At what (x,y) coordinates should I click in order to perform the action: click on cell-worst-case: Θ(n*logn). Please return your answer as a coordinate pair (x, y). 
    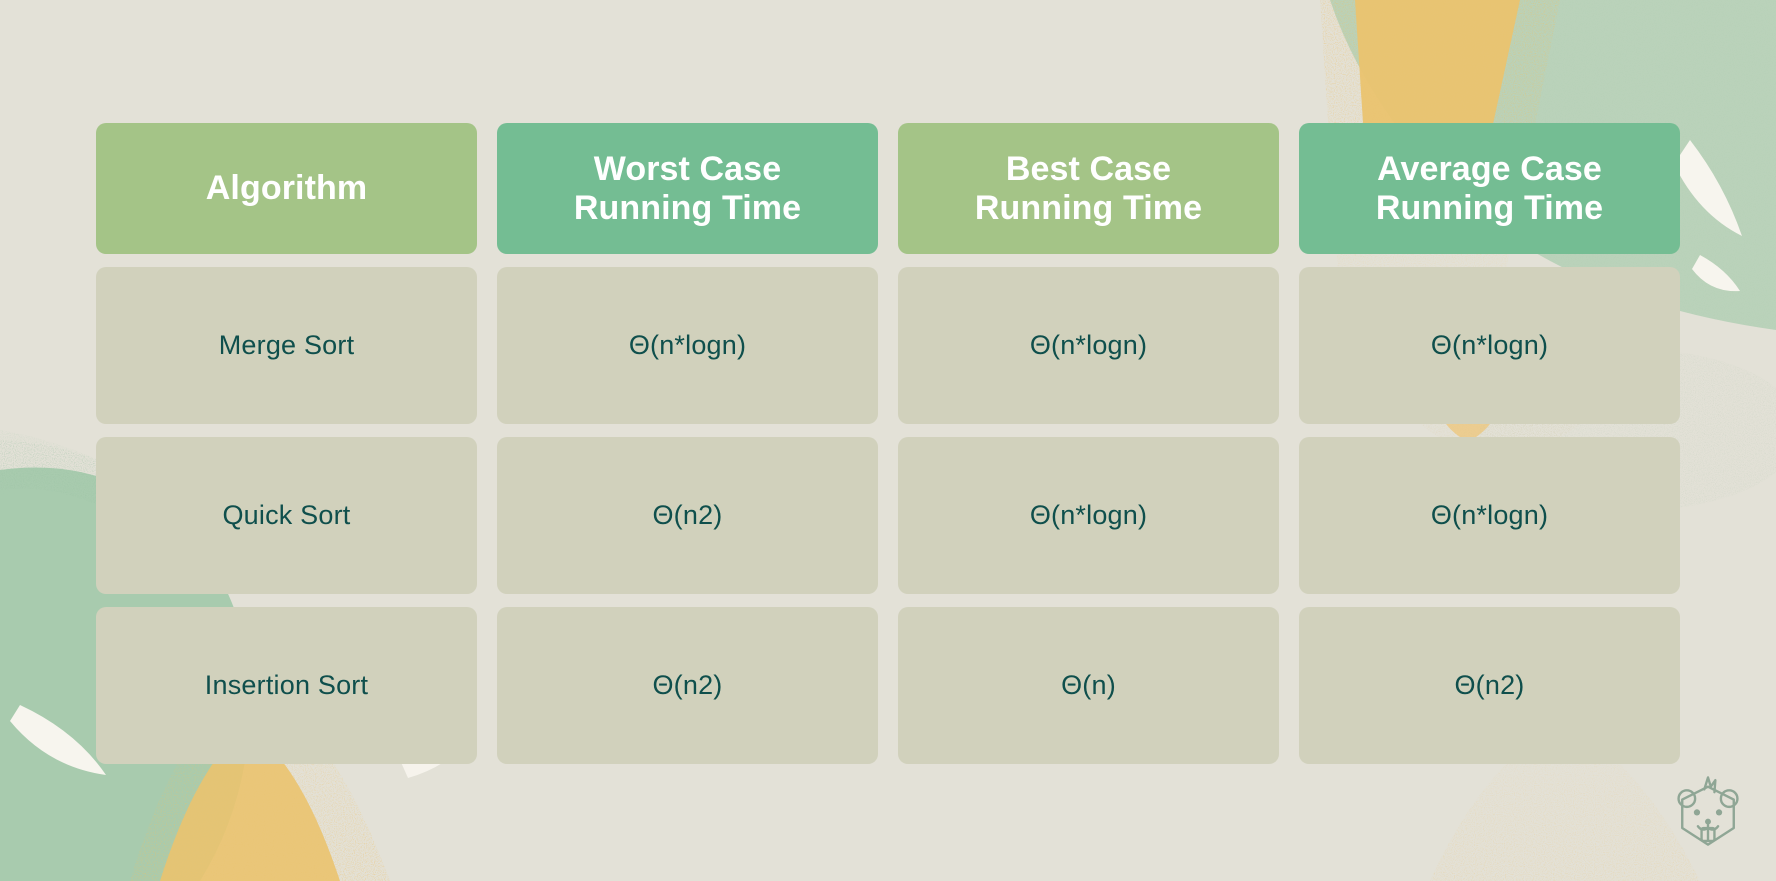
    Looking at the image, I should click on (687, 345).